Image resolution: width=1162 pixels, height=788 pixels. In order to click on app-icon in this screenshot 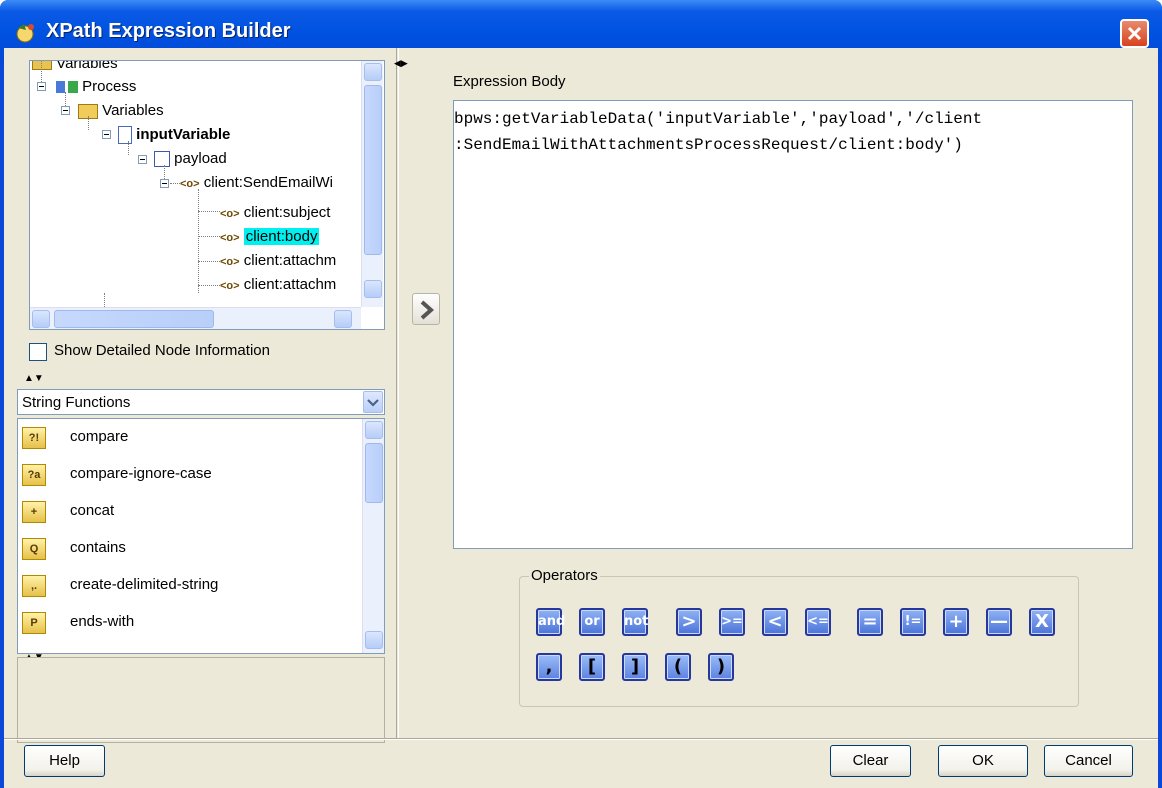, I will do `click(25, 33)`.